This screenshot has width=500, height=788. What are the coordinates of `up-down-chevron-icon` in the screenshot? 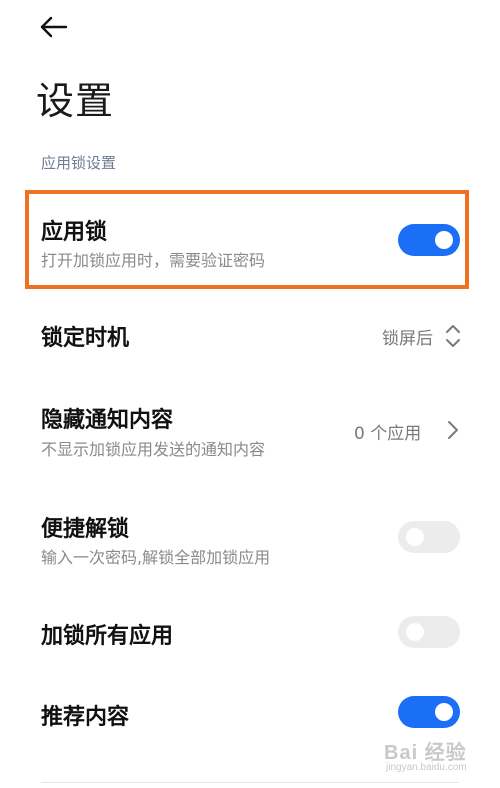 It's located at (453, 336).